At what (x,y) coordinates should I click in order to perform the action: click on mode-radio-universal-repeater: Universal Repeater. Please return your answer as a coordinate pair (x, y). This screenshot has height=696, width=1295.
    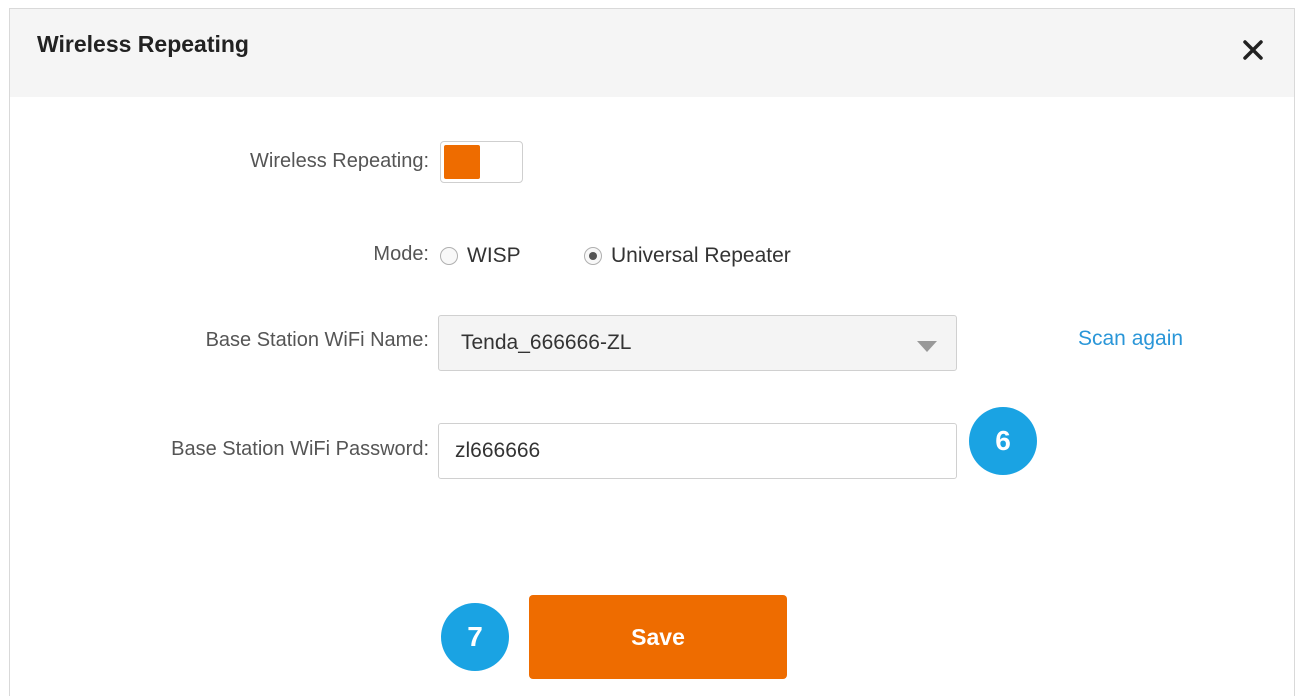
    Looking at the image, I should click on (687, 256).